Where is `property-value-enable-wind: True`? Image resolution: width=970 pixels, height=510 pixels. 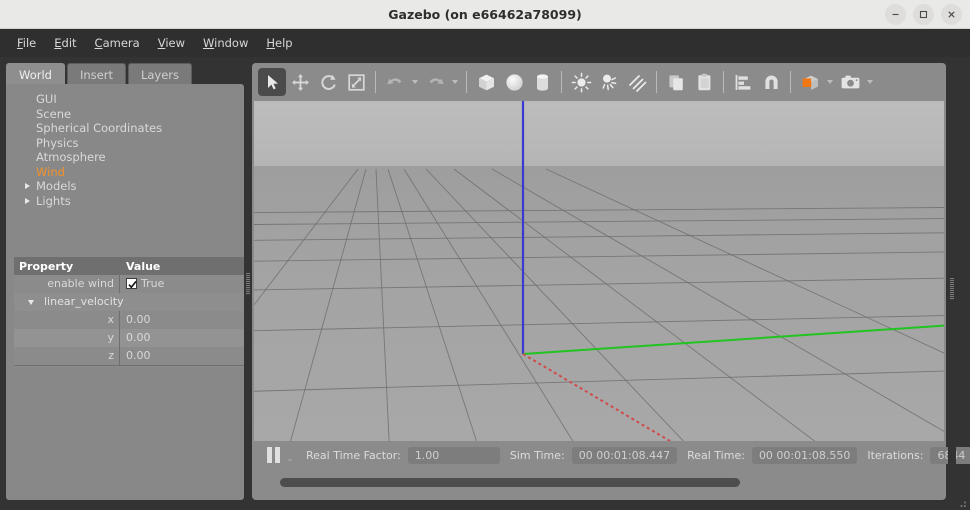 property-value-enable-wind: True is located at coordinates (182, 284).